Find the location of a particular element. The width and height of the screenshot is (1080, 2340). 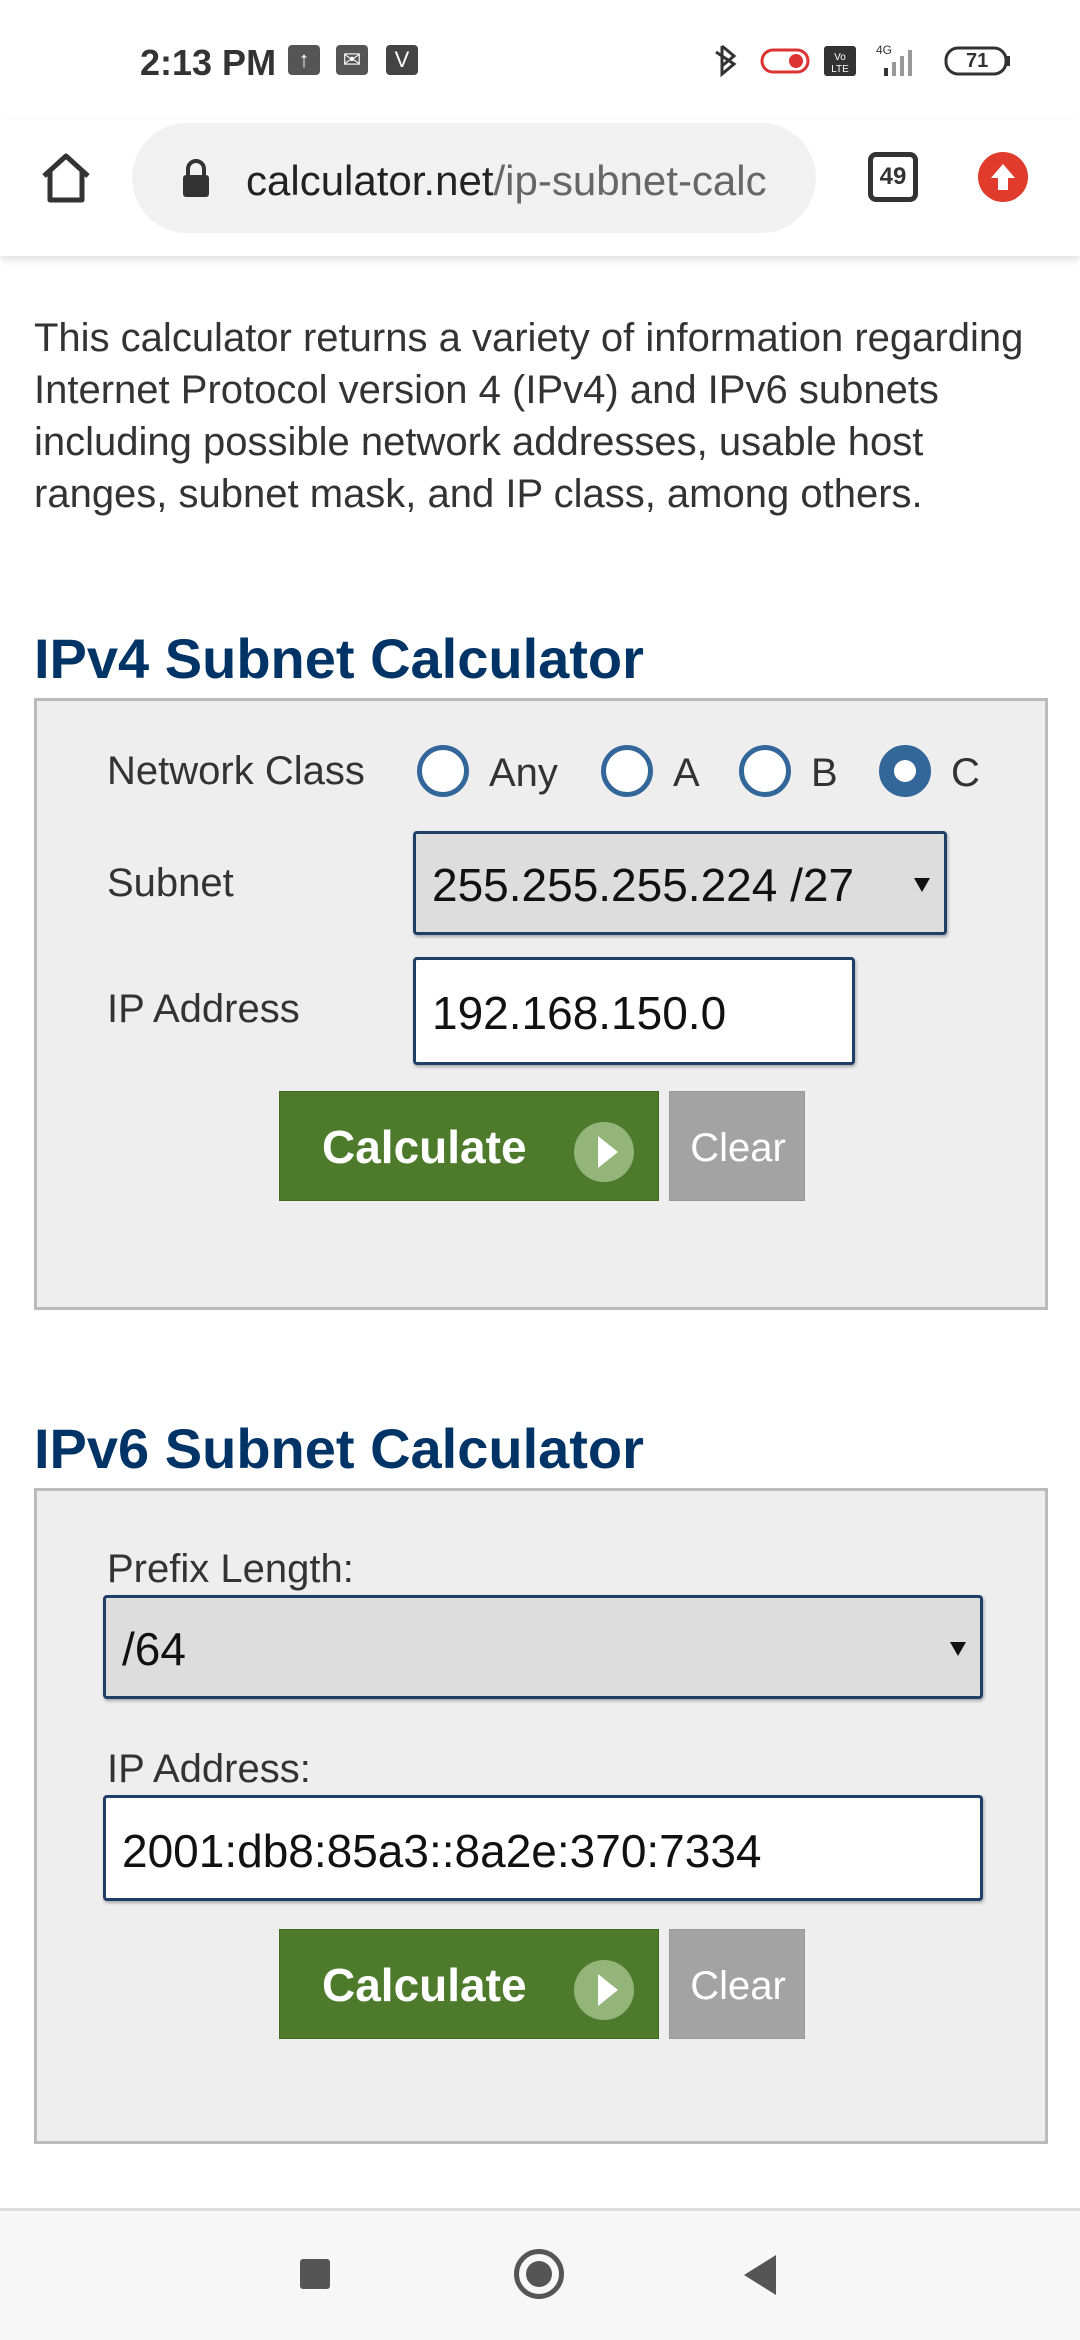

address-bar: calculator.net/ip-subnet-calc is located at coordinates (474, 178).